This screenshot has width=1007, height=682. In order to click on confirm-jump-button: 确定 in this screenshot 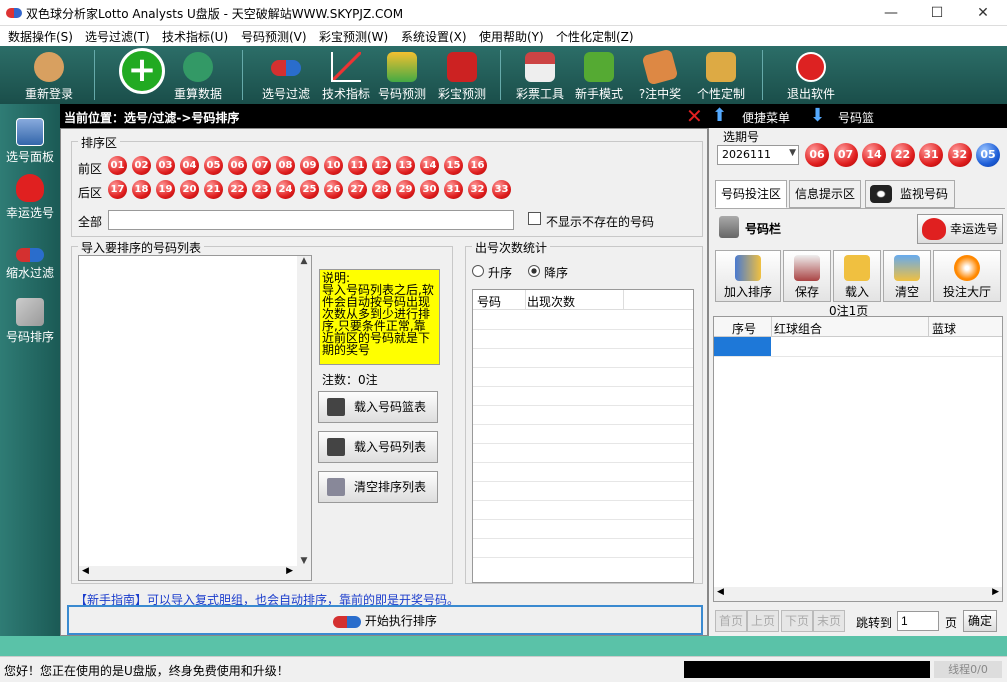, I will do `click(980, 621)`.